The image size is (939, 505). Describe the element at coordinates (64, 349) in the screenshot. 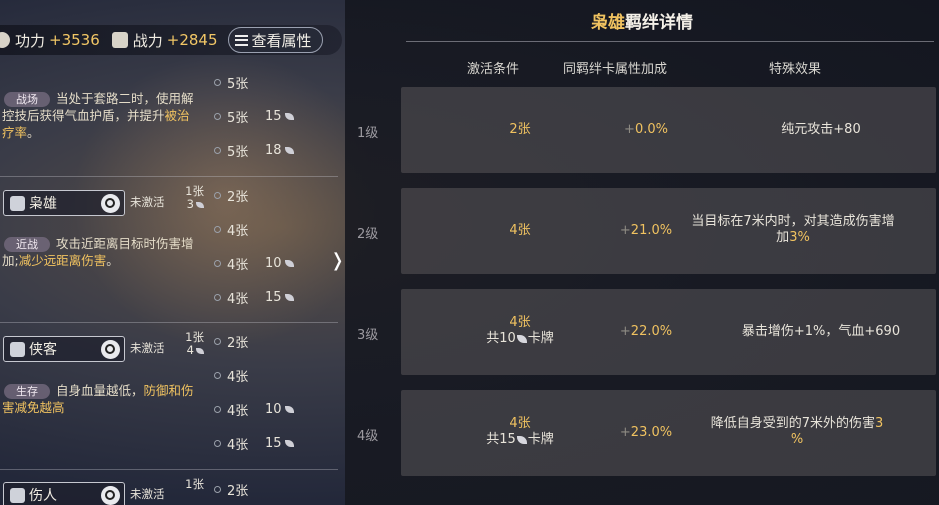

I see `bond-name-box: 侠客` at that location.